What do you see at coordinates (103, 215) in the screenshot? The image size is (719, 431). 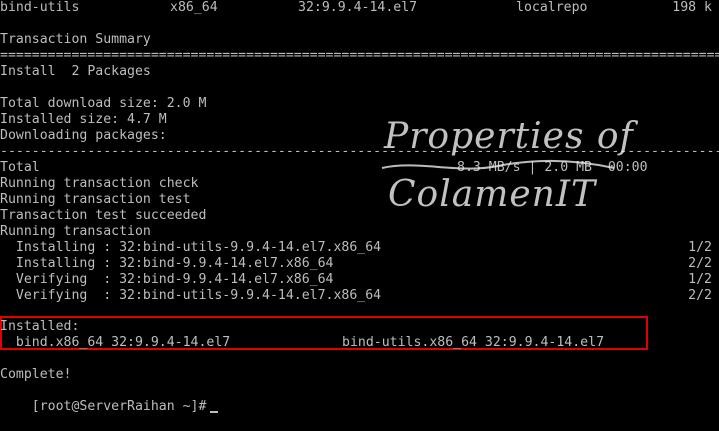 I see `transaction-test-ok: Transaction test succeeded` at bounding box center [103, 215].